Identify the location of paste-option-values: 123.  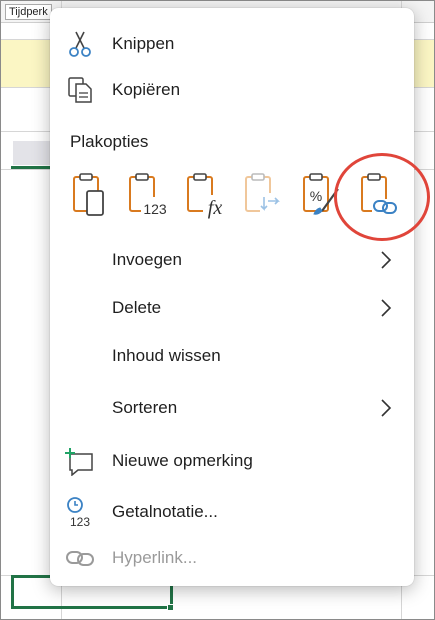
(148, 197).